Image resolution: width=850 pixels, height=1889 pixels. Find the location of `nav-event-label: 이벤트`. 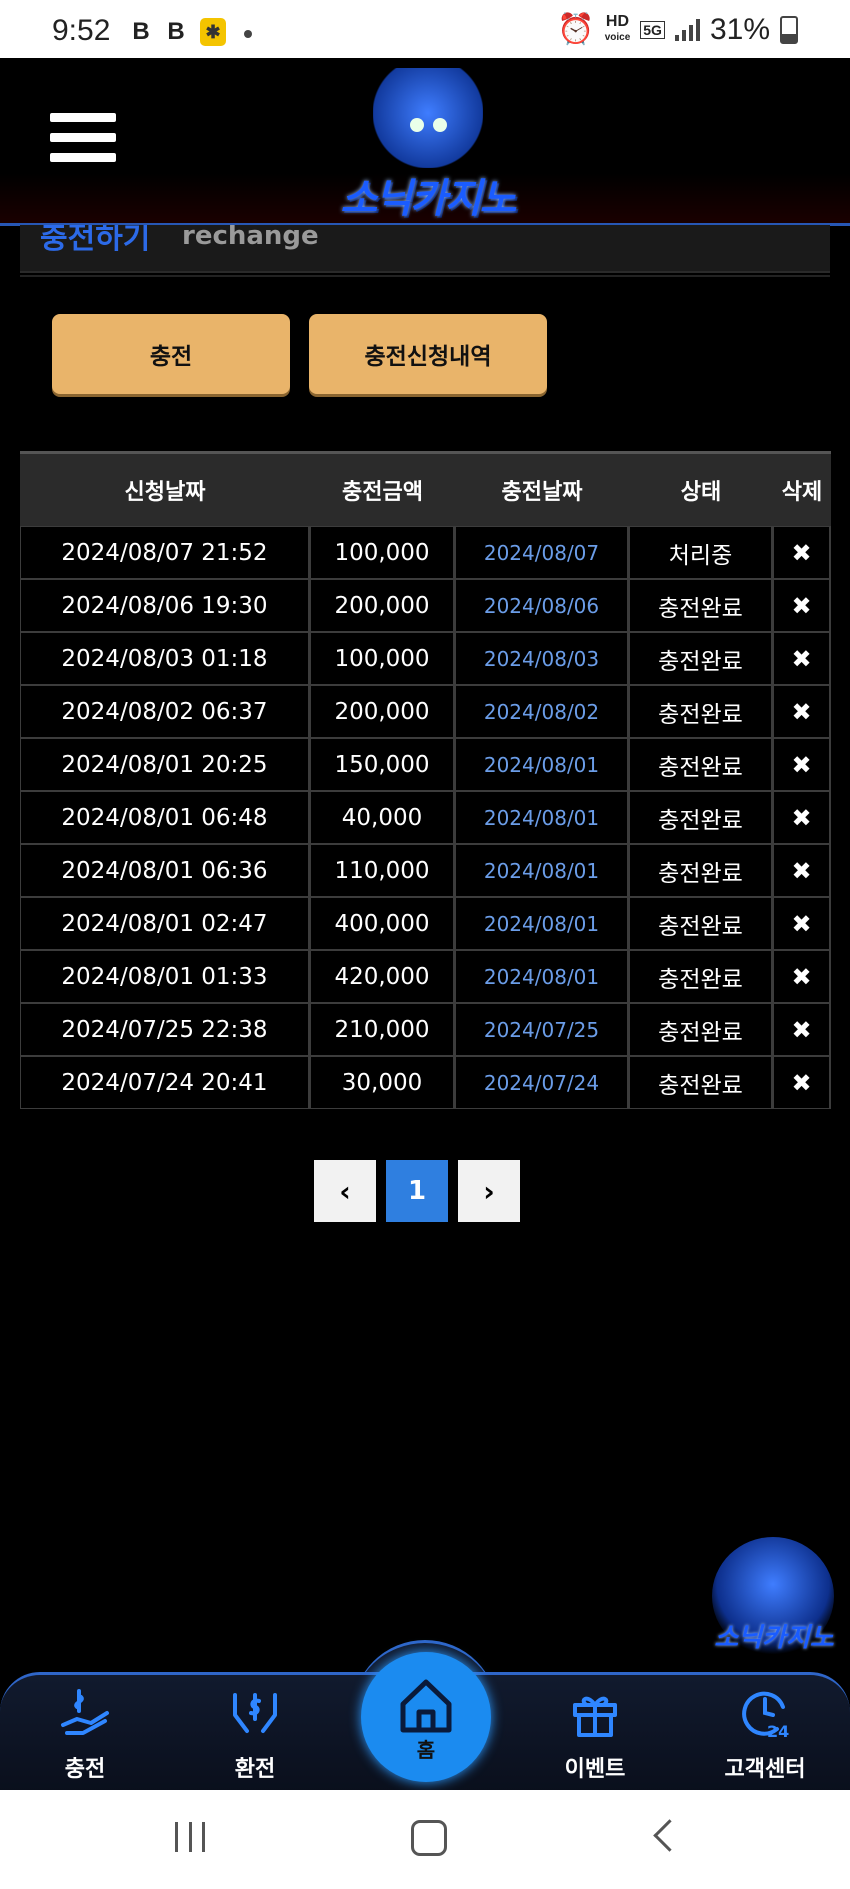

nav-event-label: 이벤트 is located at coordinates (595, 1769).